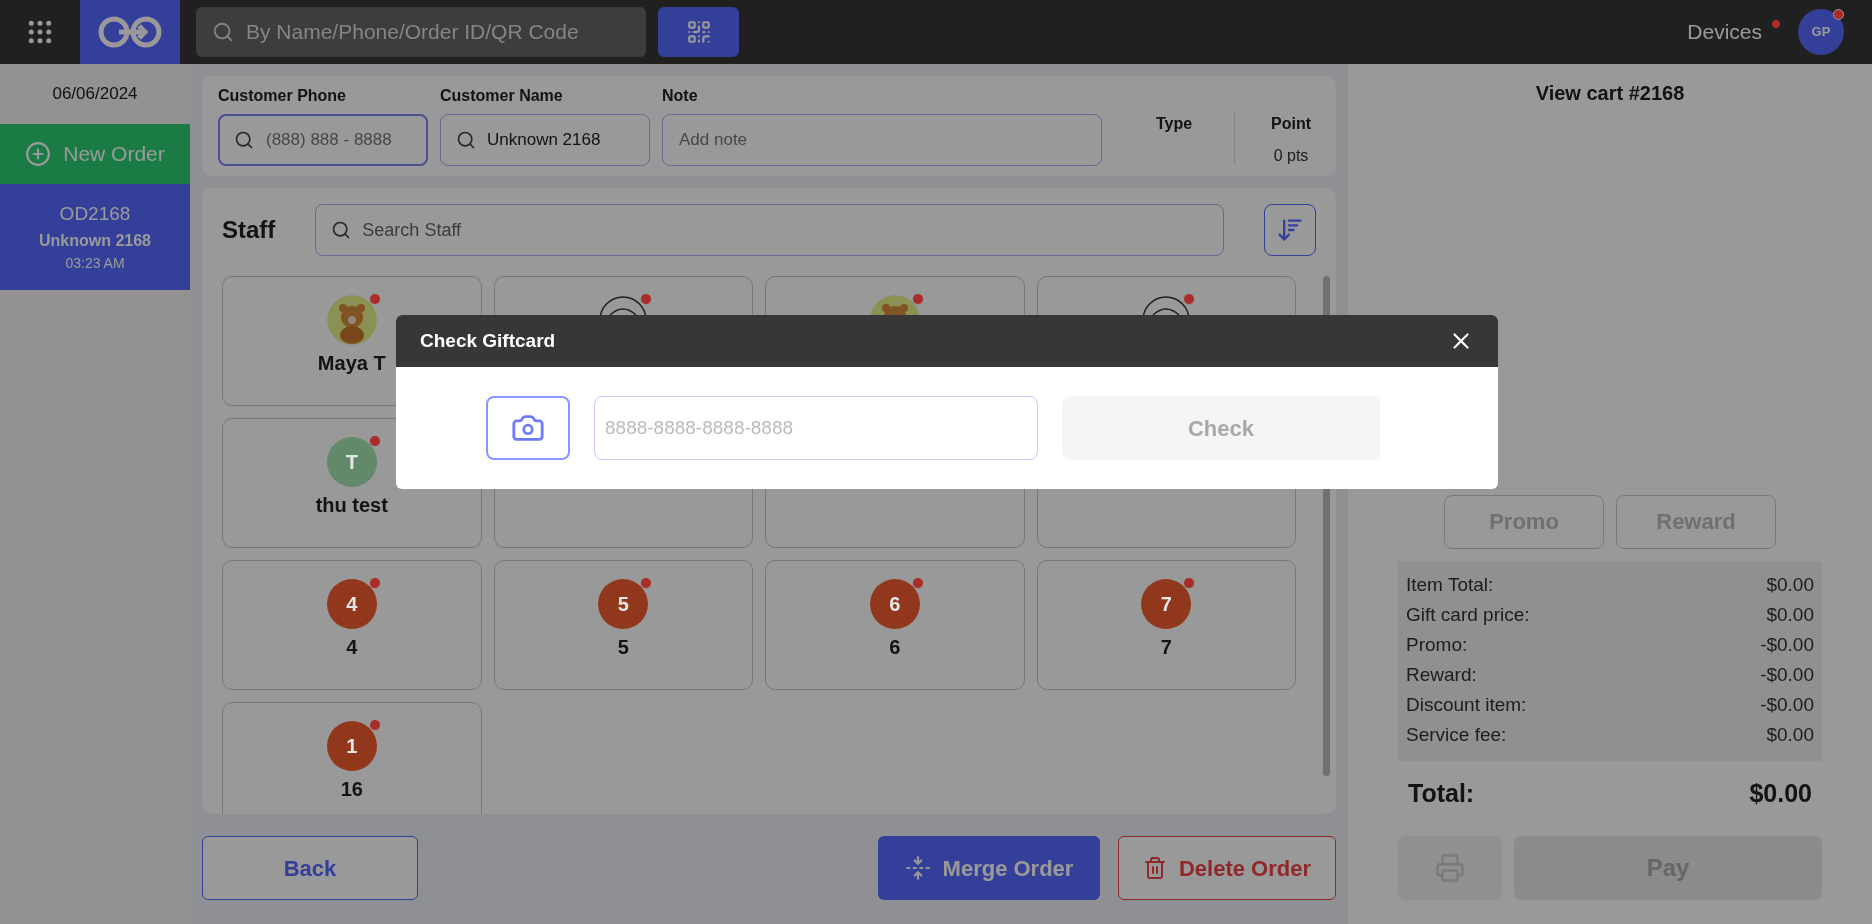  I want to click on input-field: Unknown 2168, so click(545, 140).